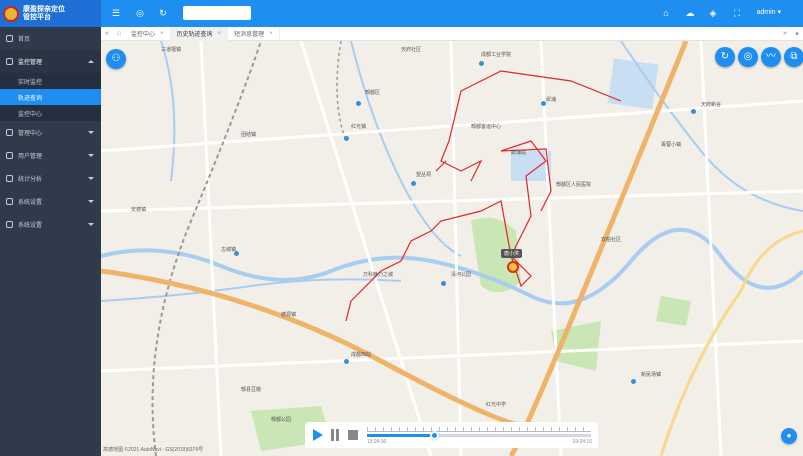  What do you see at coordinates (411, 50) in the screenshot?
I see `map-label: 天府社区` at bounding box center [411, 50].